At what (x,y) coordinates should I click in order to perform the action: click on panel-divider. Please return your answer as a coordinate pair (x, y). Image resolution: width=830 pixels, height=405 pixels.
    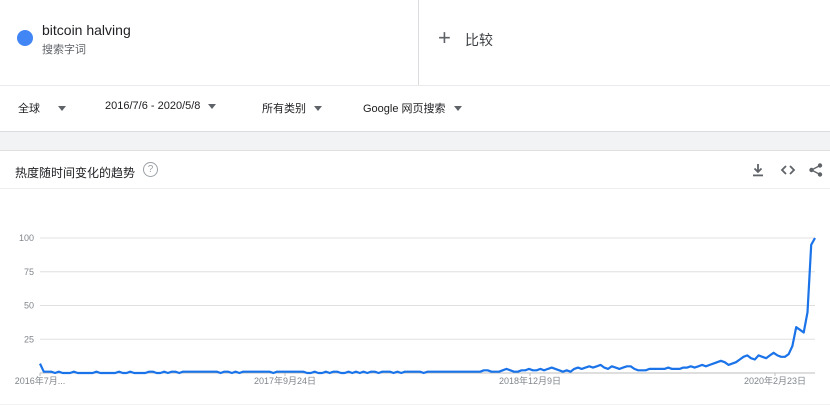
    Looking at the image, I should click on (415, 188).